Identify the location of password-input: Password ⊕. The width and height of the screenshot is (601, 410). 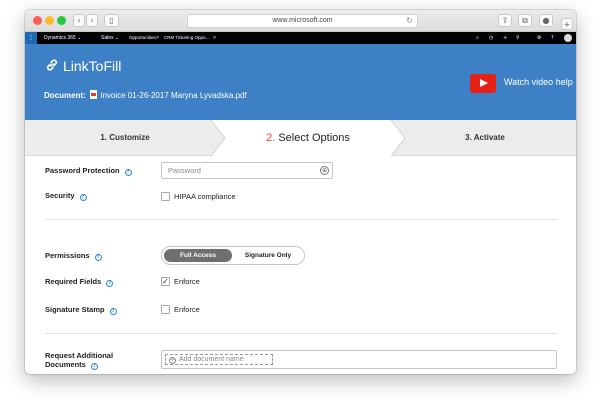
(247, 170).